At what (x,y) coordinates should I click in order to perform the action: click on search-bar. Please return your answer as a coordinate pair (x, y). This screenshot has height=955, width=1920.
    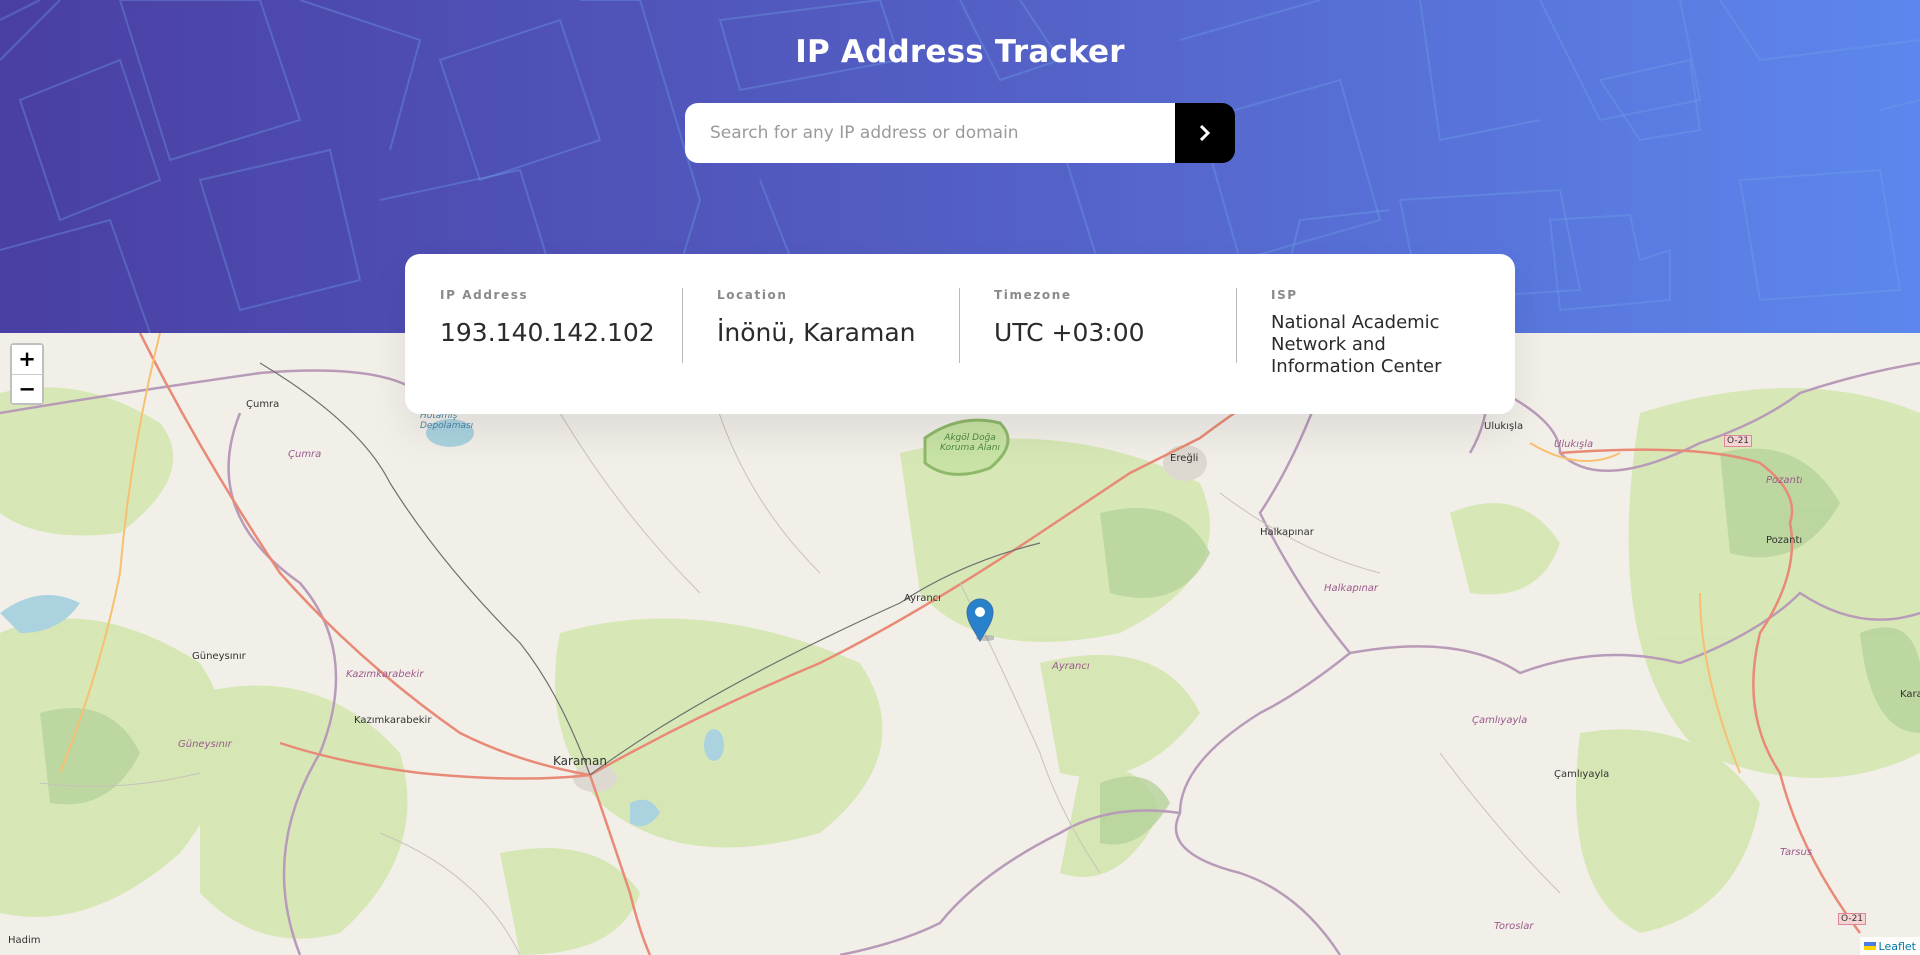
    Looking at the image, I should click on (960, 133).